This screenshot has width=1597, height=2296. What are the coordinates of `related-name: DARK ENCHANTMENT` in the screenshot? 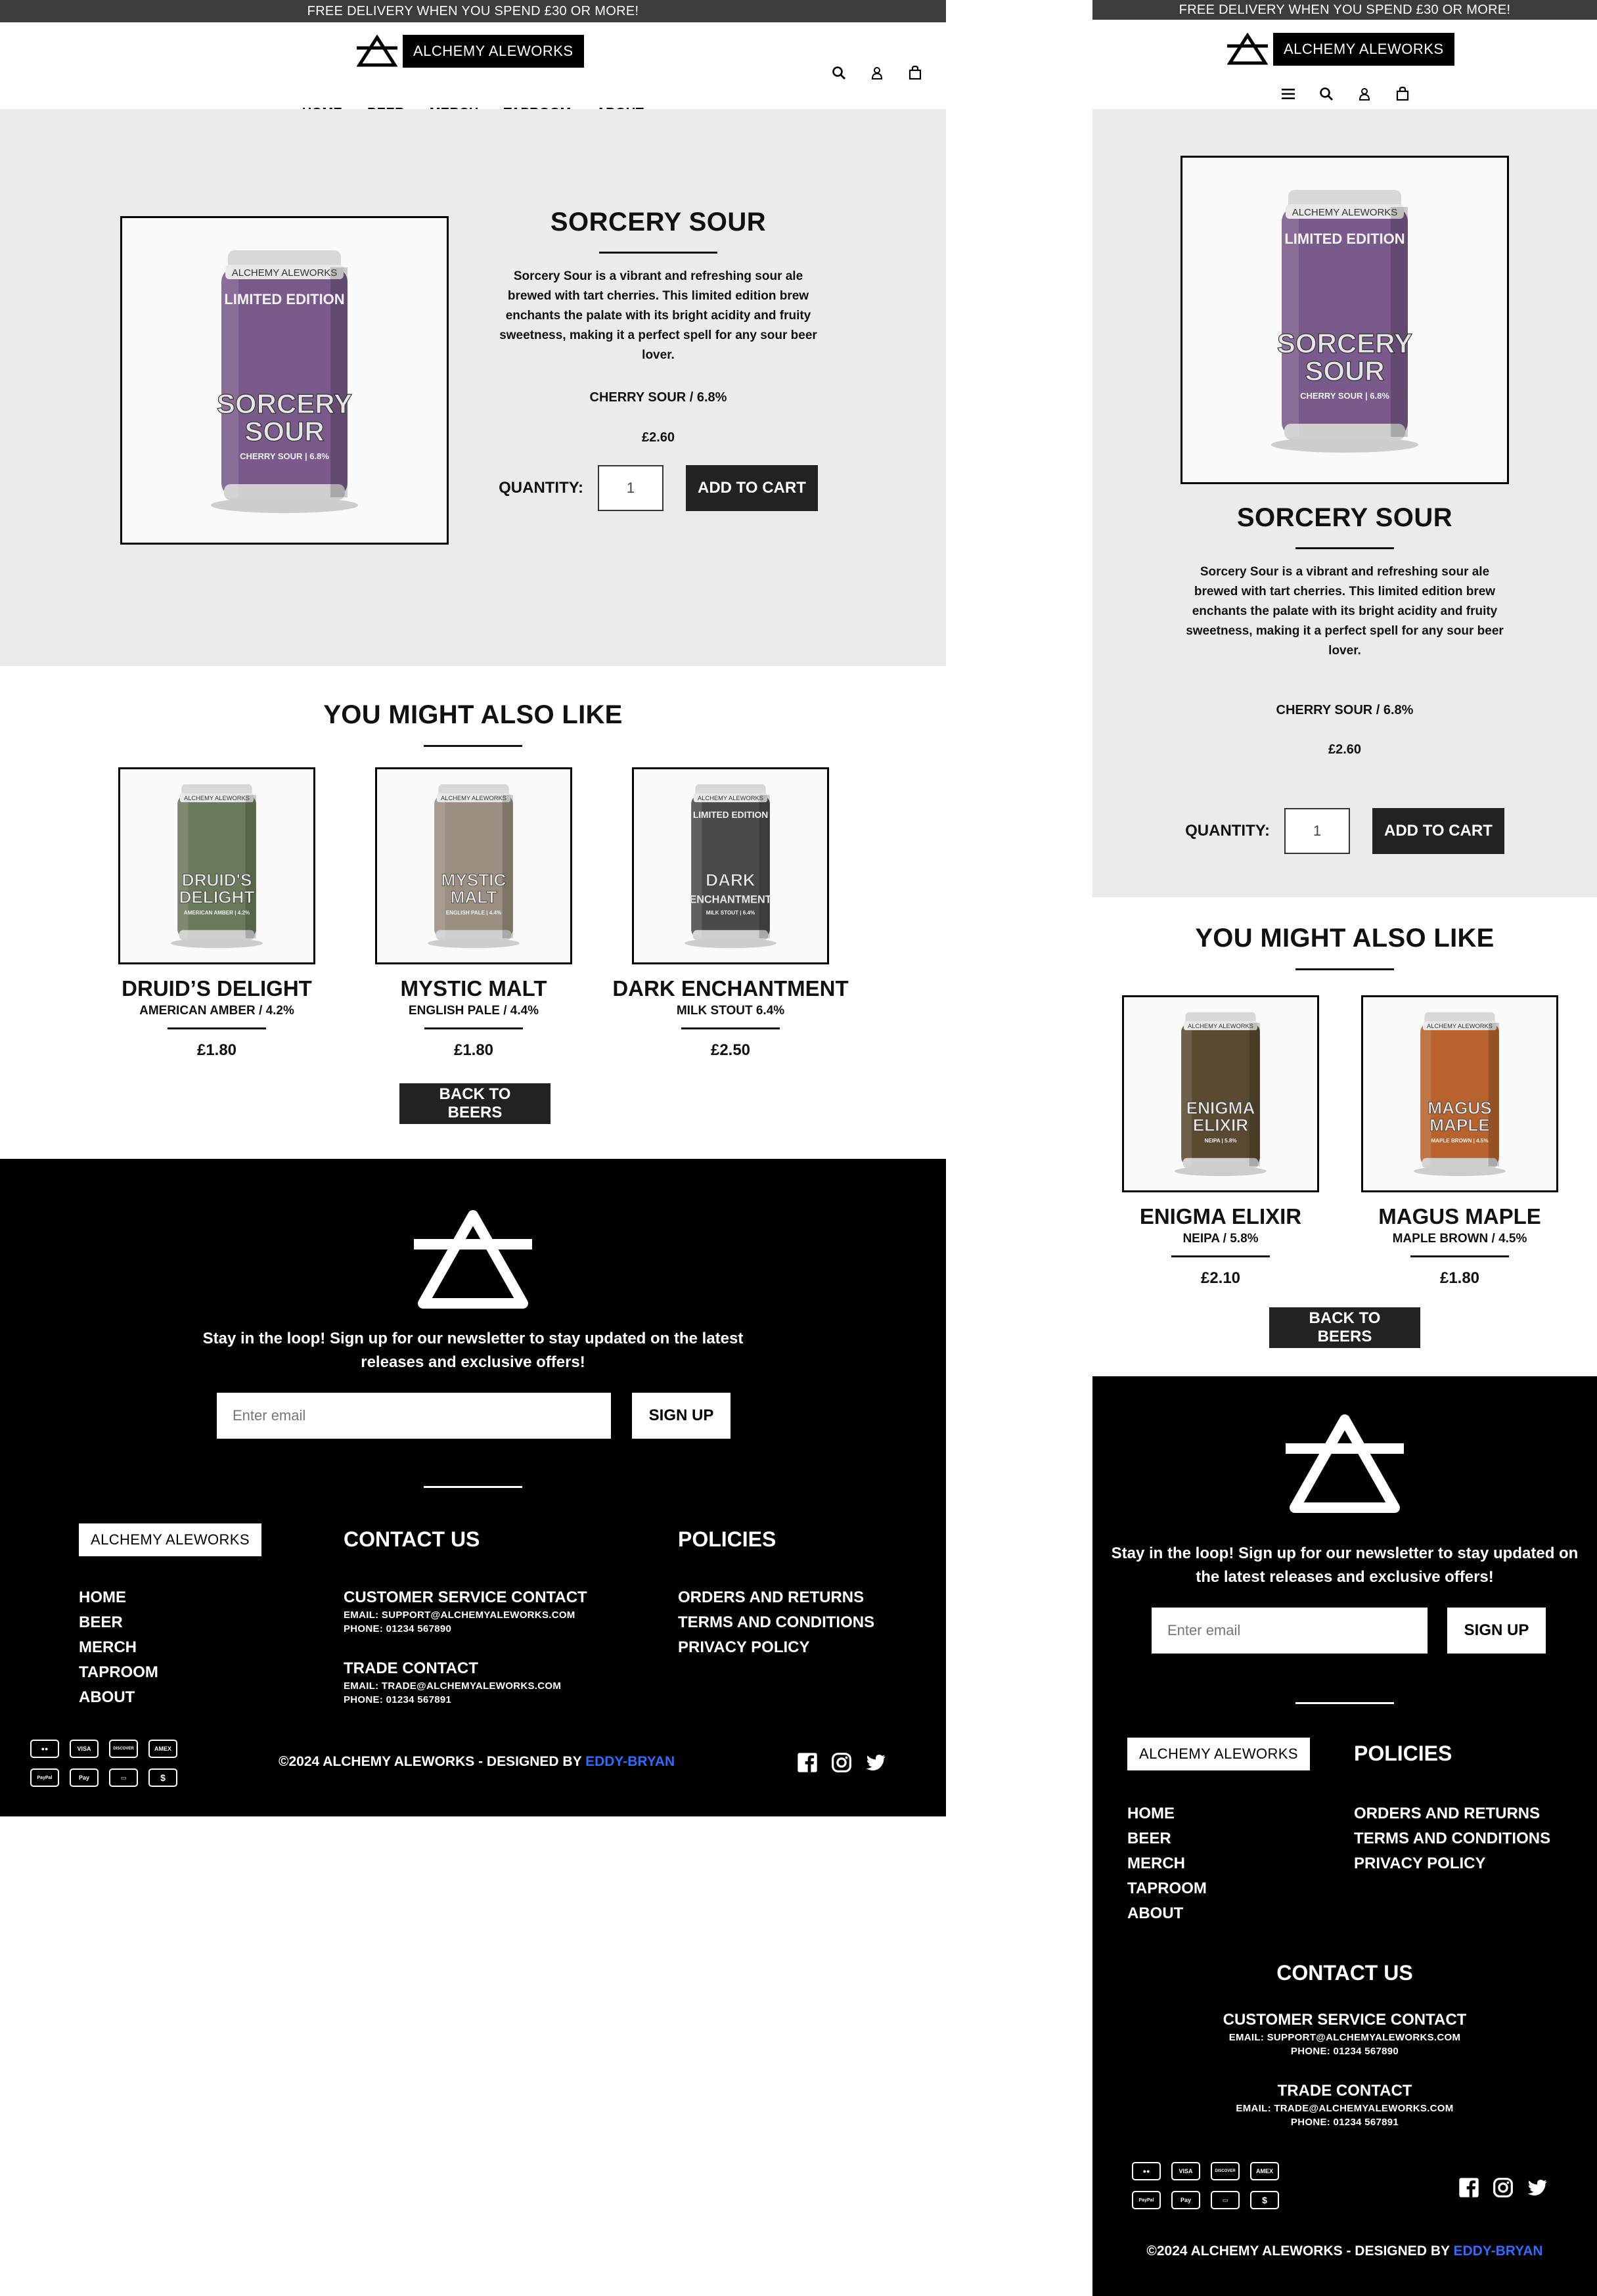 It's located at (731, 988).